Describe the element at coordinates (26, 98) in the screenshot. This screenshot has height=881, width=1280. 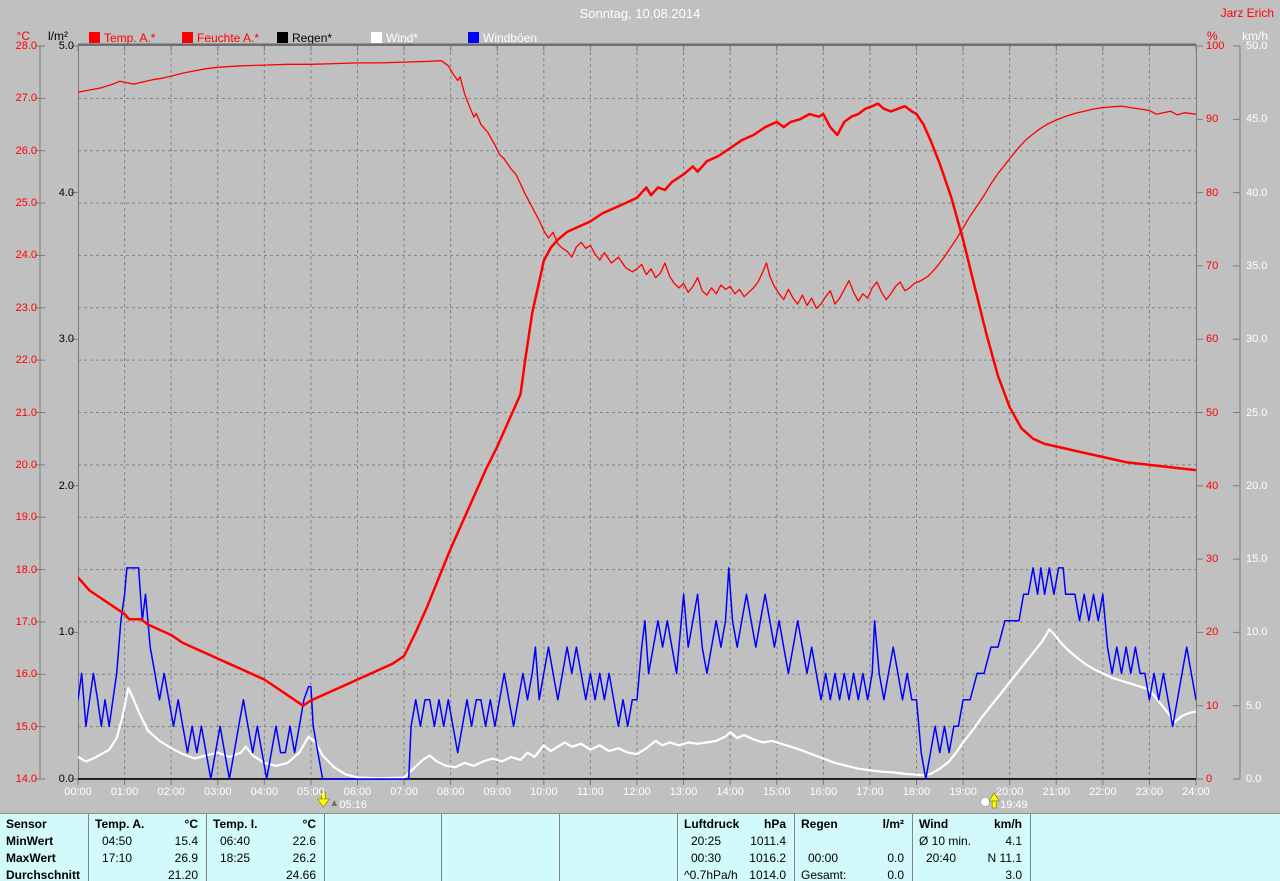
I see `temp-axis-tick-label: 27.0` at that location.